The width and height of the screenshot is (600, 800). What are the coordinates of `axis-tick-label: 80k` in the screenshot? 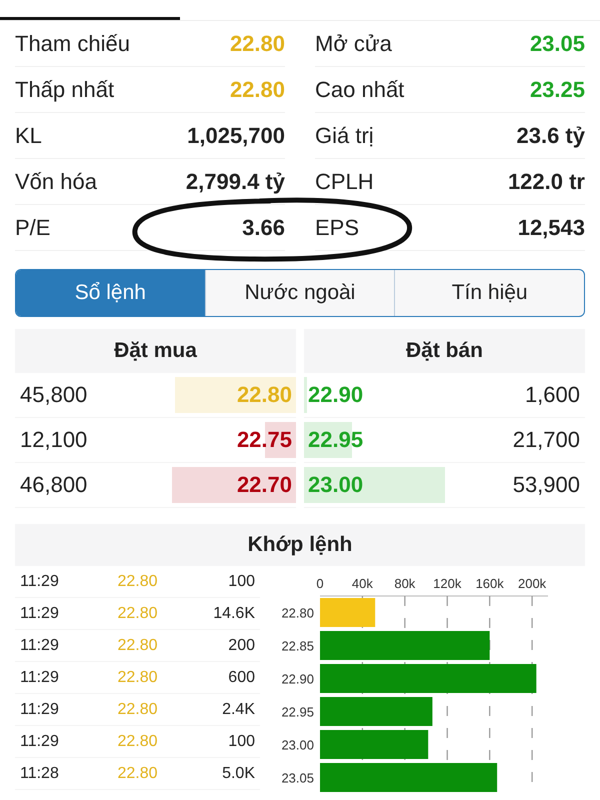 It's located at (405, 583).